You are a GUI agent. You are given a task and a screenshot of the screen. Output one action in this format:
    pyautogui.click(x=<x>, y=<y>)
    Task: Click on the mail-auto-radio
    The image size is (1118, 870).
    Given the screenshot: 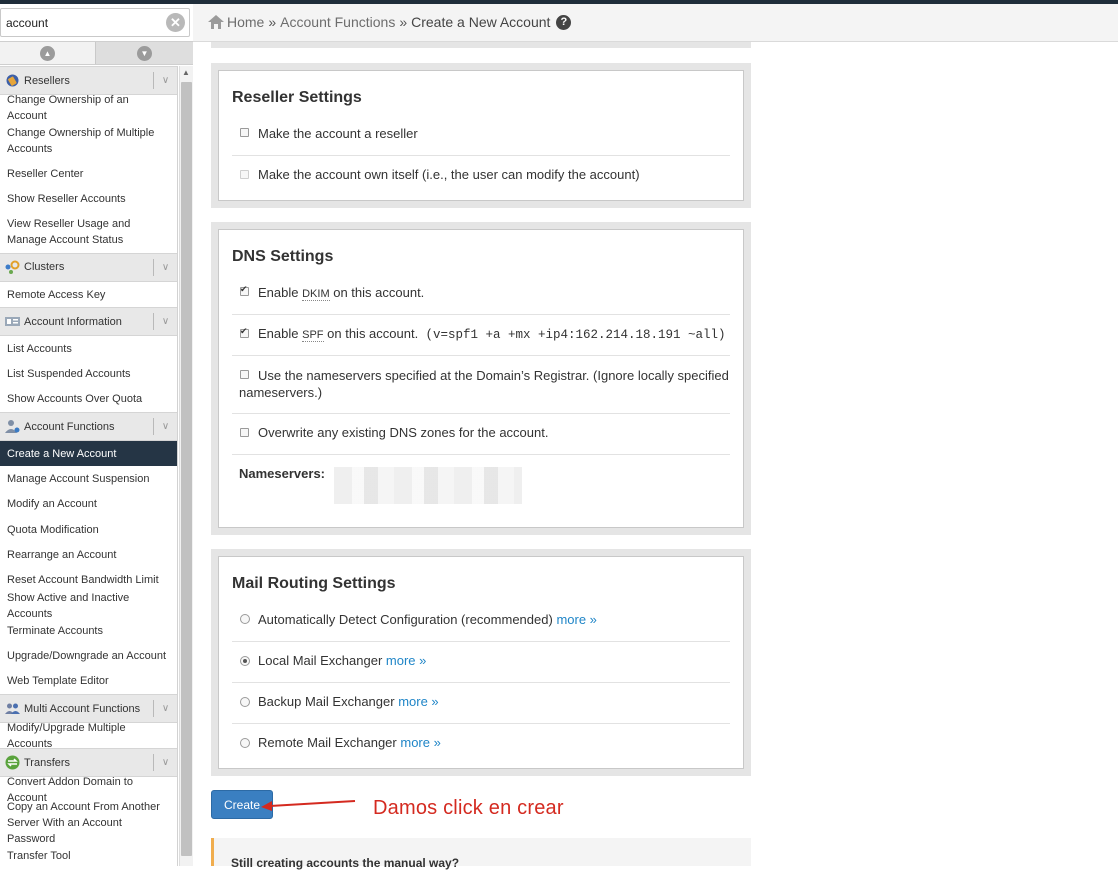 What is the action you would take?
    pyautogui.click(x=245, y=619)
    